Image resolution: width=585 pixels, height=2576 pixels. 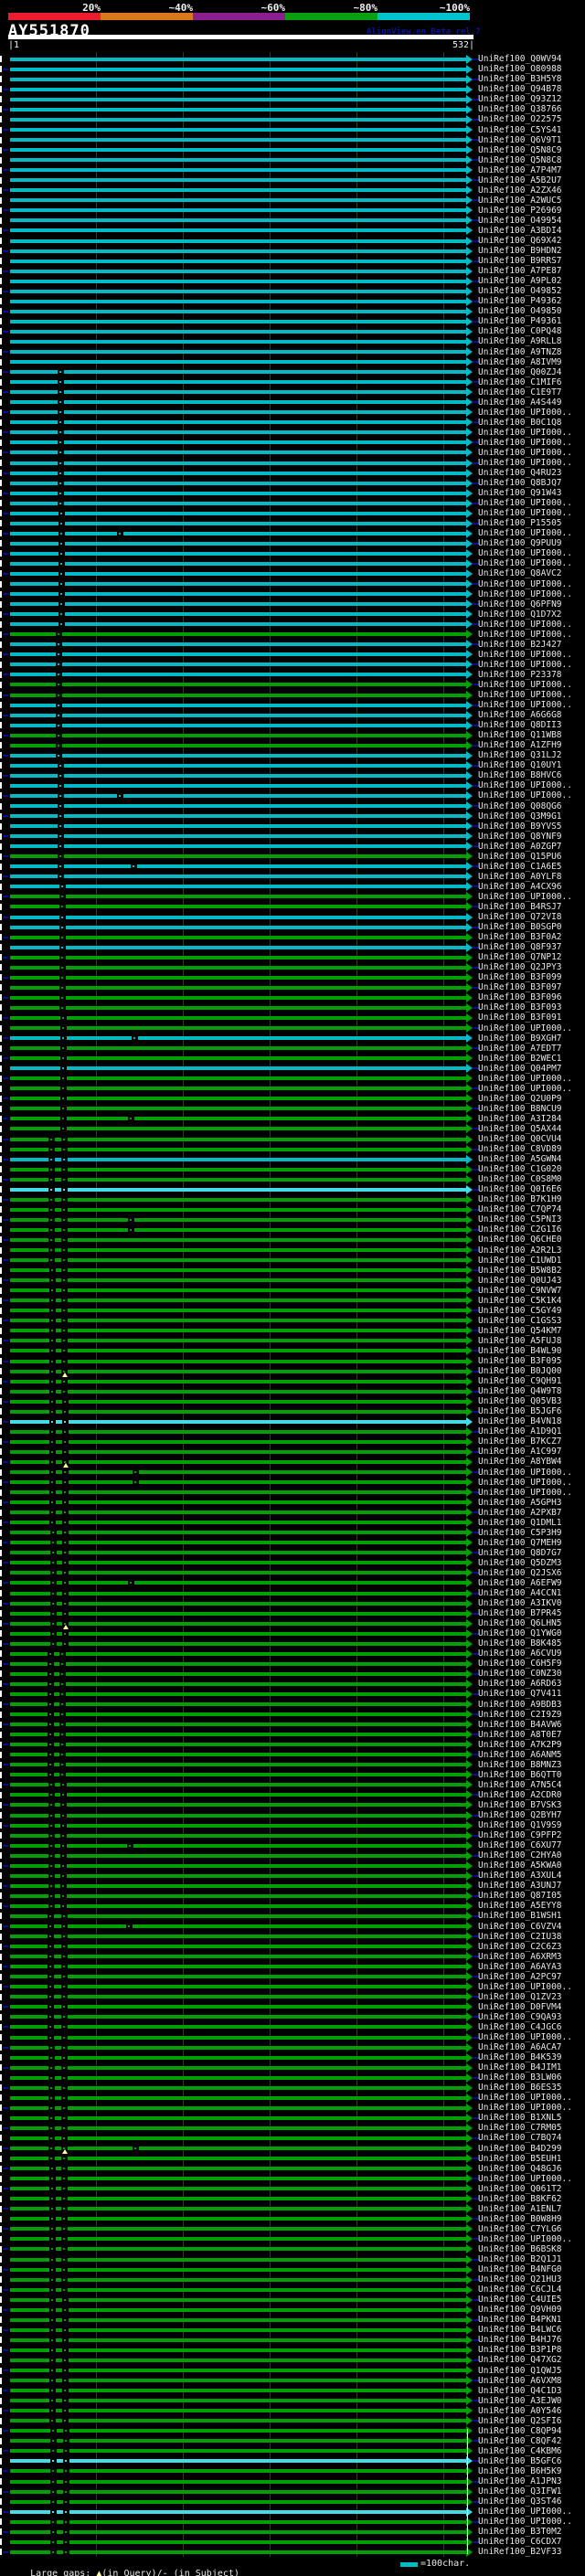 What do you see at coordinates (520, 483) in the screenshot?
I see `hit-label: UniRef100_Q8BJQ7` at bounding box center [520, 483].